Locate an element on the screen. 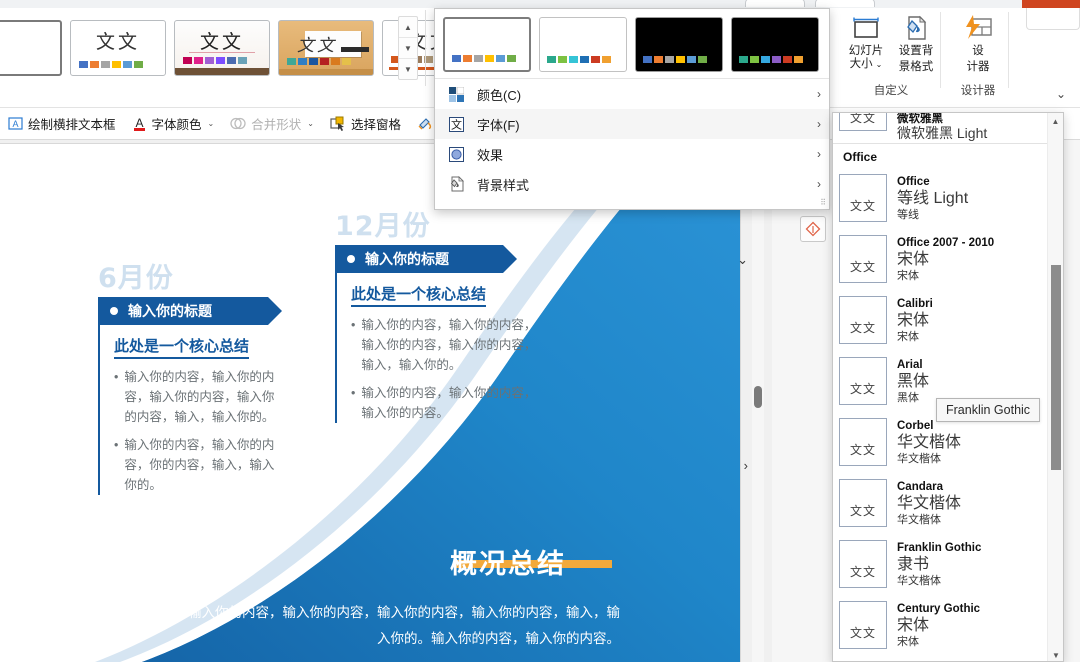 This screenshot has height=662, width=1080. draw-textbox-button: A 绘制横排文本框 is located at coordinates (62, 123).